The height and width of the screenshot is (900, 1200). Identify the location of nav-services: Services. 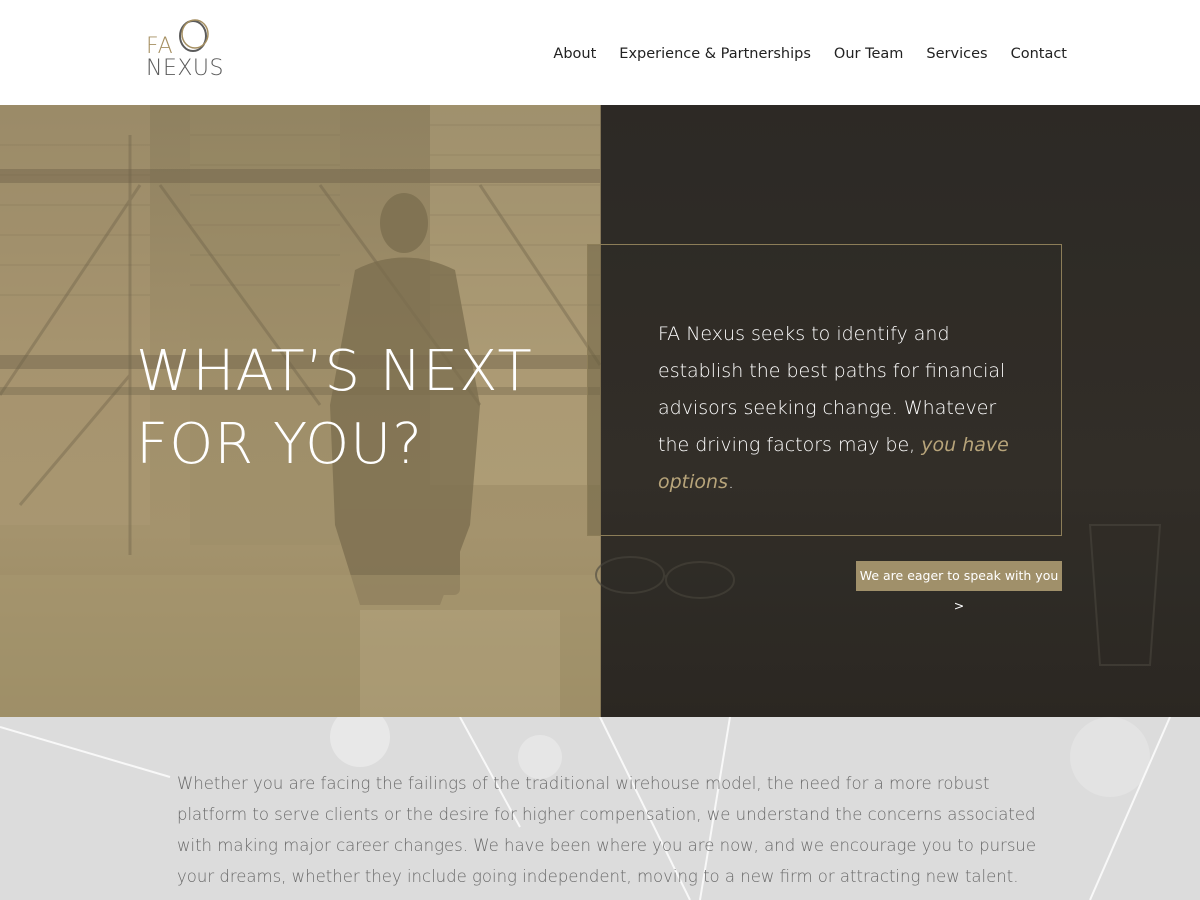
(956, 54).